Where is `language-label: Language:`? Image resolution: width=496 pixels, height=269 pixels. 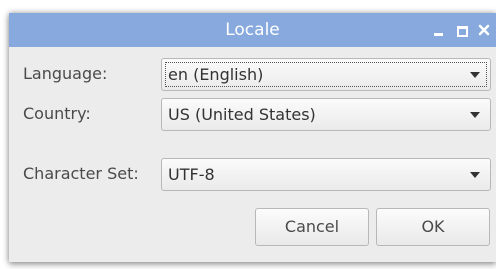 language-label: Language: is located at coordinates (65, 73).